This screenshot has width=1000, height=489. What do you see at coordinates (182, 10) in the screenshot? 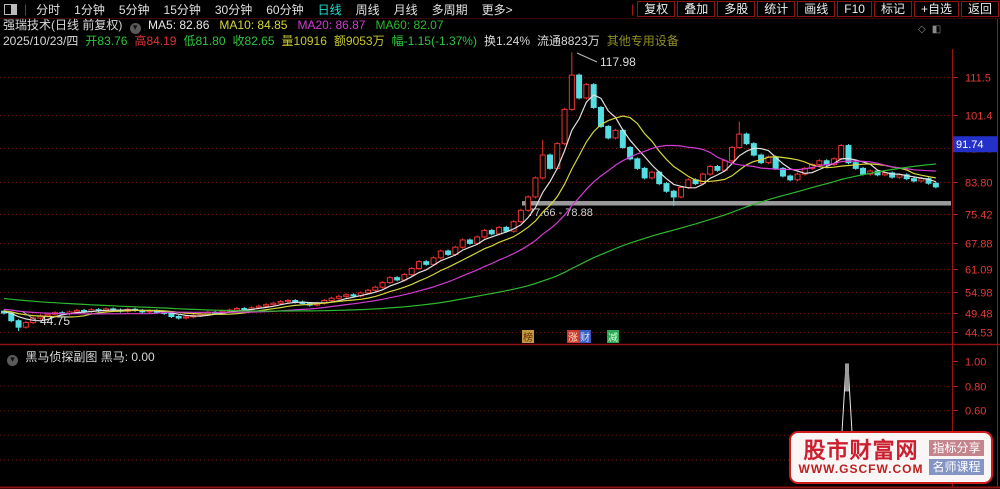
I see `menu-item-15分钟: 15分钟` at bounding box center [182, 10].